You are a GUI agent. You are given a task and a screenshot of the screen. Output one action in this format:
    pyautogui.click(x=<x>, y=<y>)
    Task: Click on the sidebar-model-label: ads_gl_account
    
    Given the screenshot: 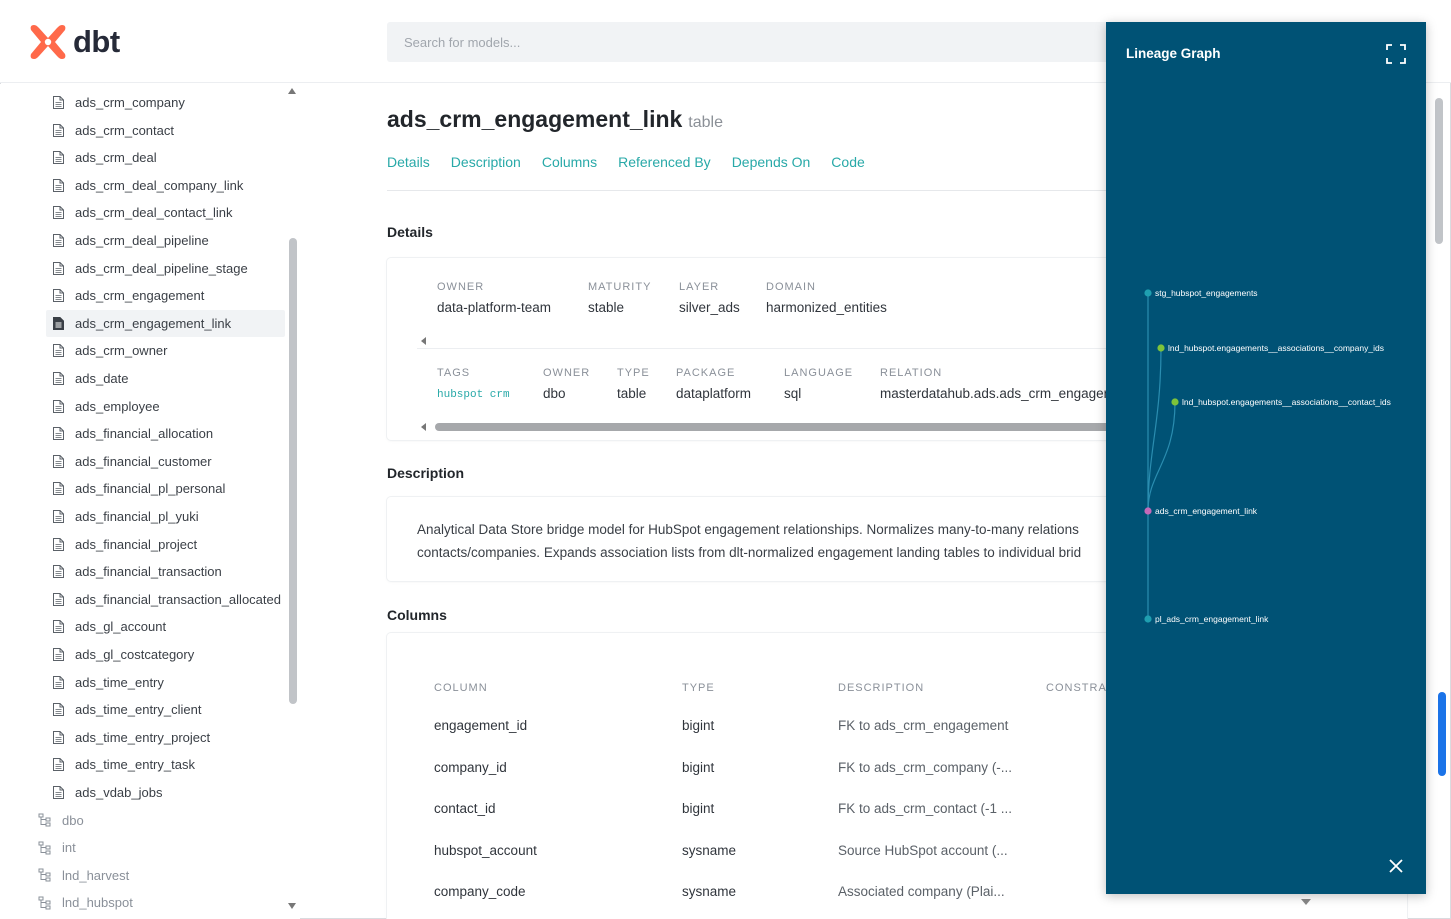 What is the action you would take?
    pyautogui.click(x=121, y=627)
    